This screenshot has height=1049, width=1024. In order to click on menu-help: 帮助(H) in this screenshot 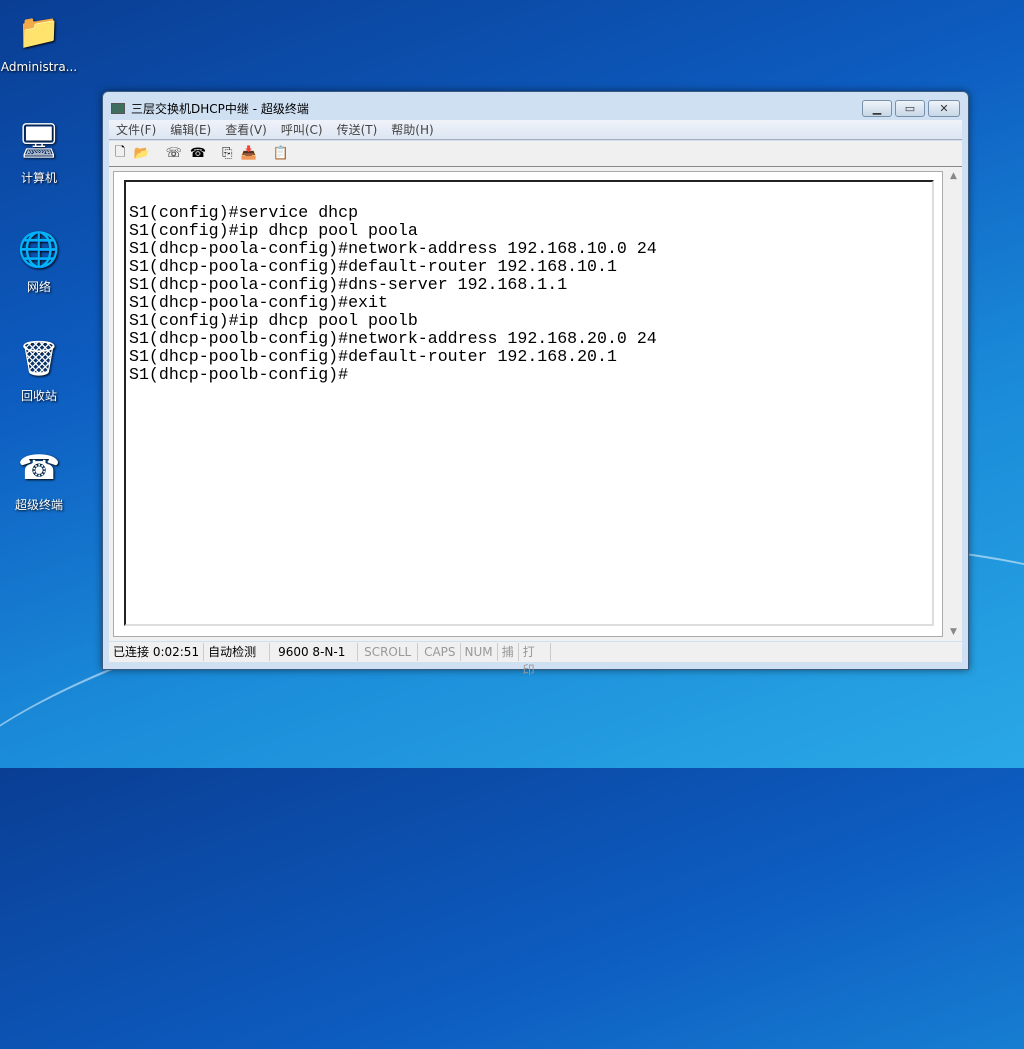, I will do `click(412, 129)`.